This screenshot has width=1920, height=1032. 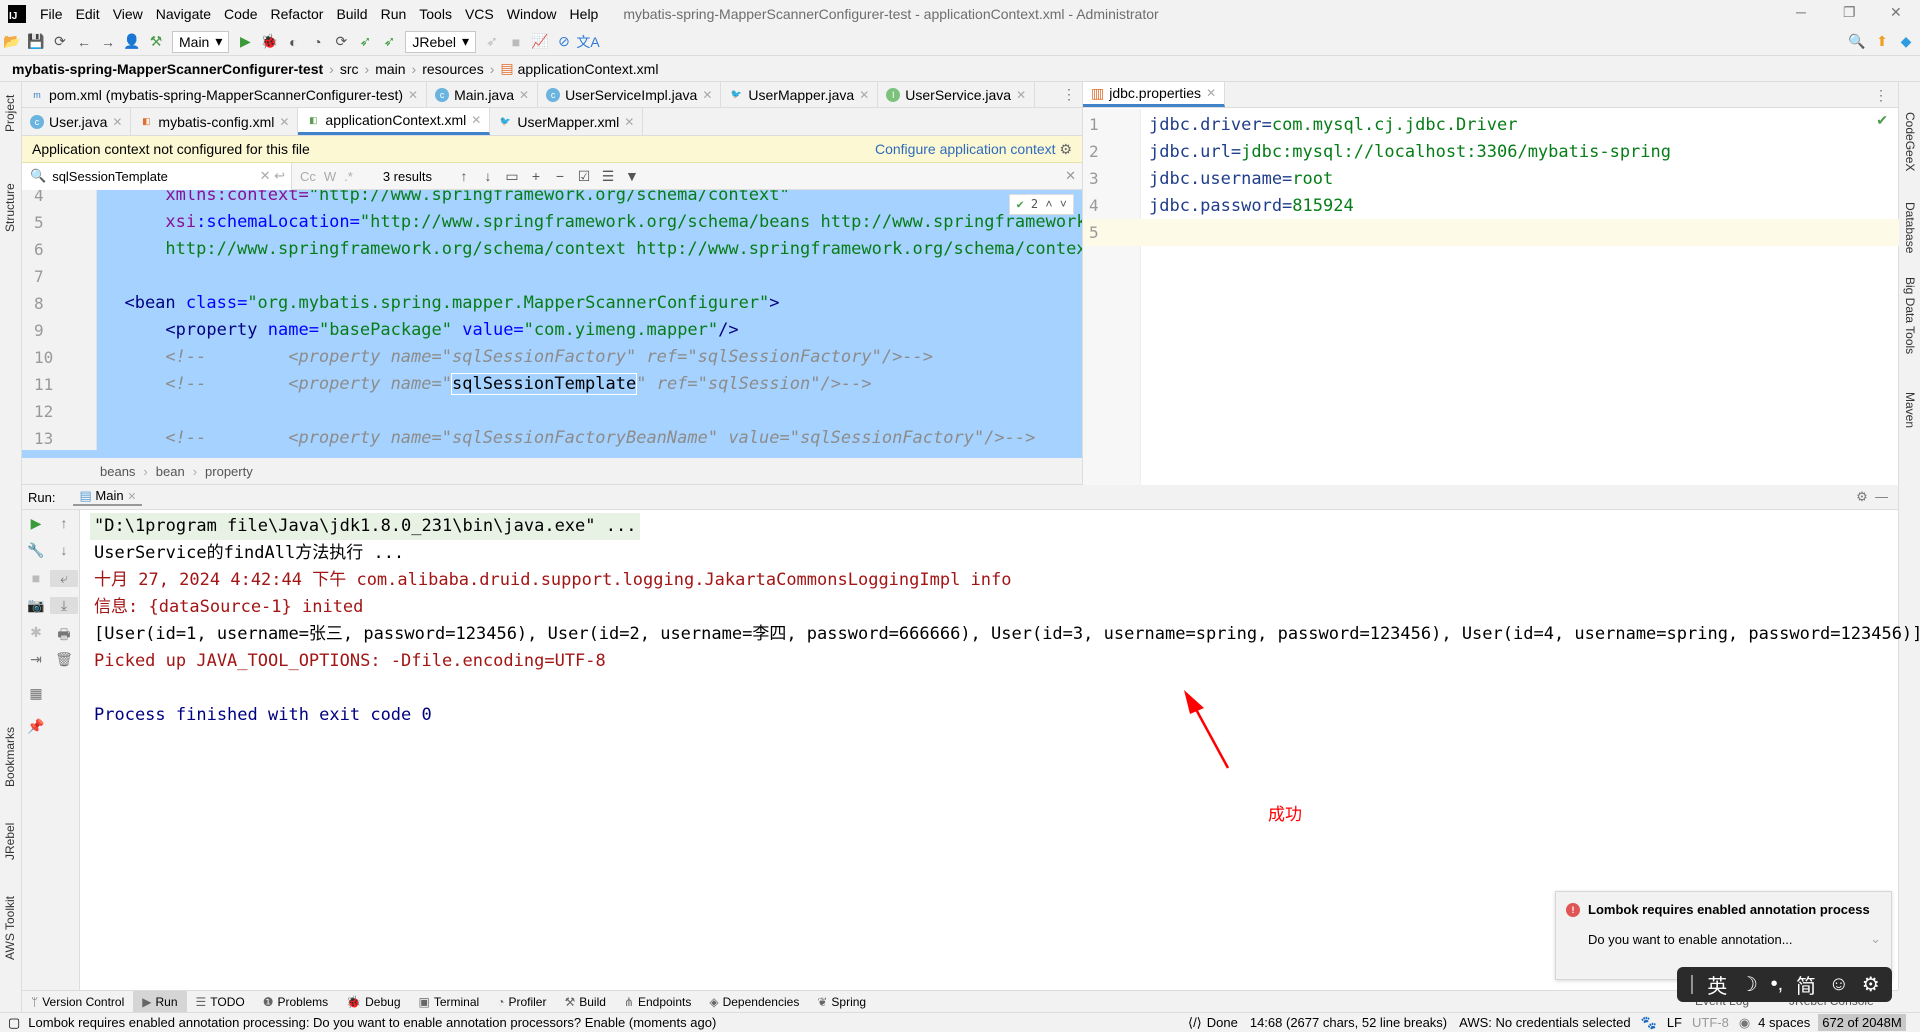 I want to click on menu-run: Run, so click(x=394, y=14).